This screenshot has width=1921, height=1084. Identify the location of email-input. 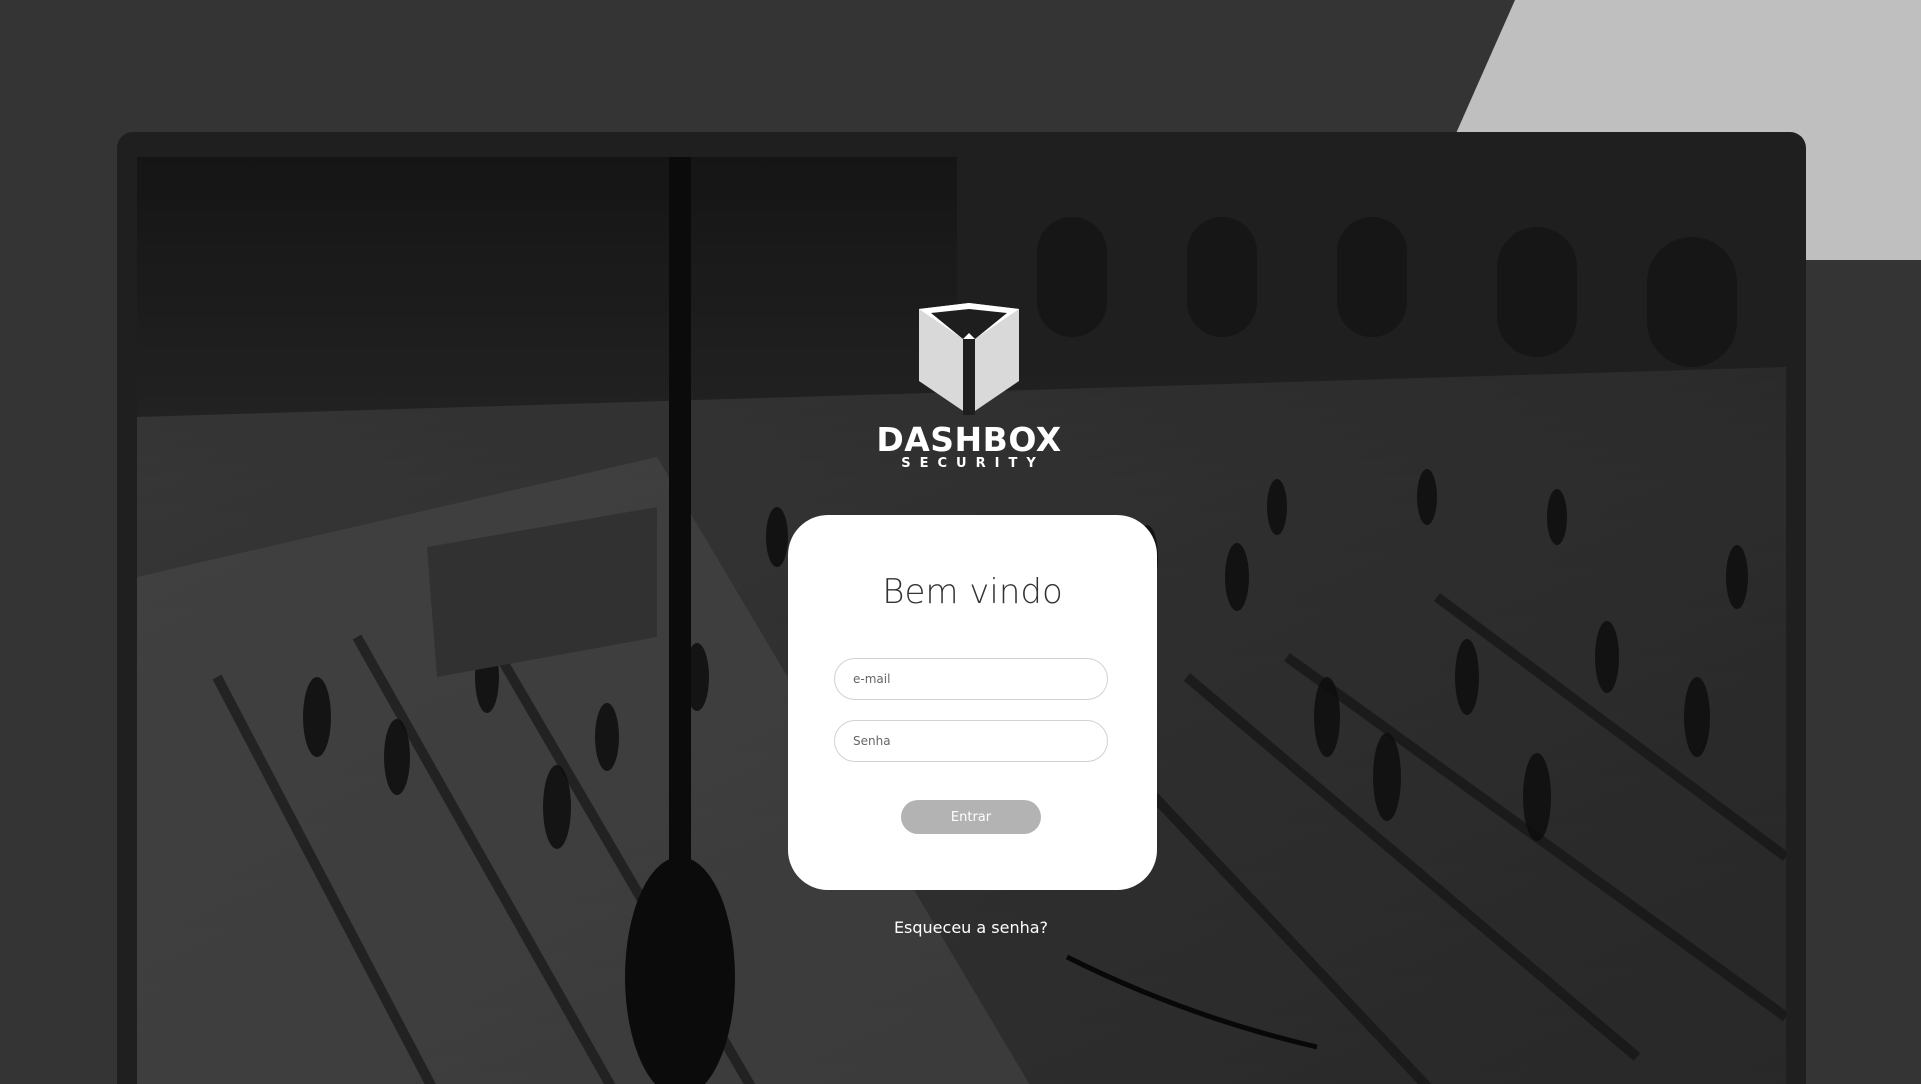
(971, 679).